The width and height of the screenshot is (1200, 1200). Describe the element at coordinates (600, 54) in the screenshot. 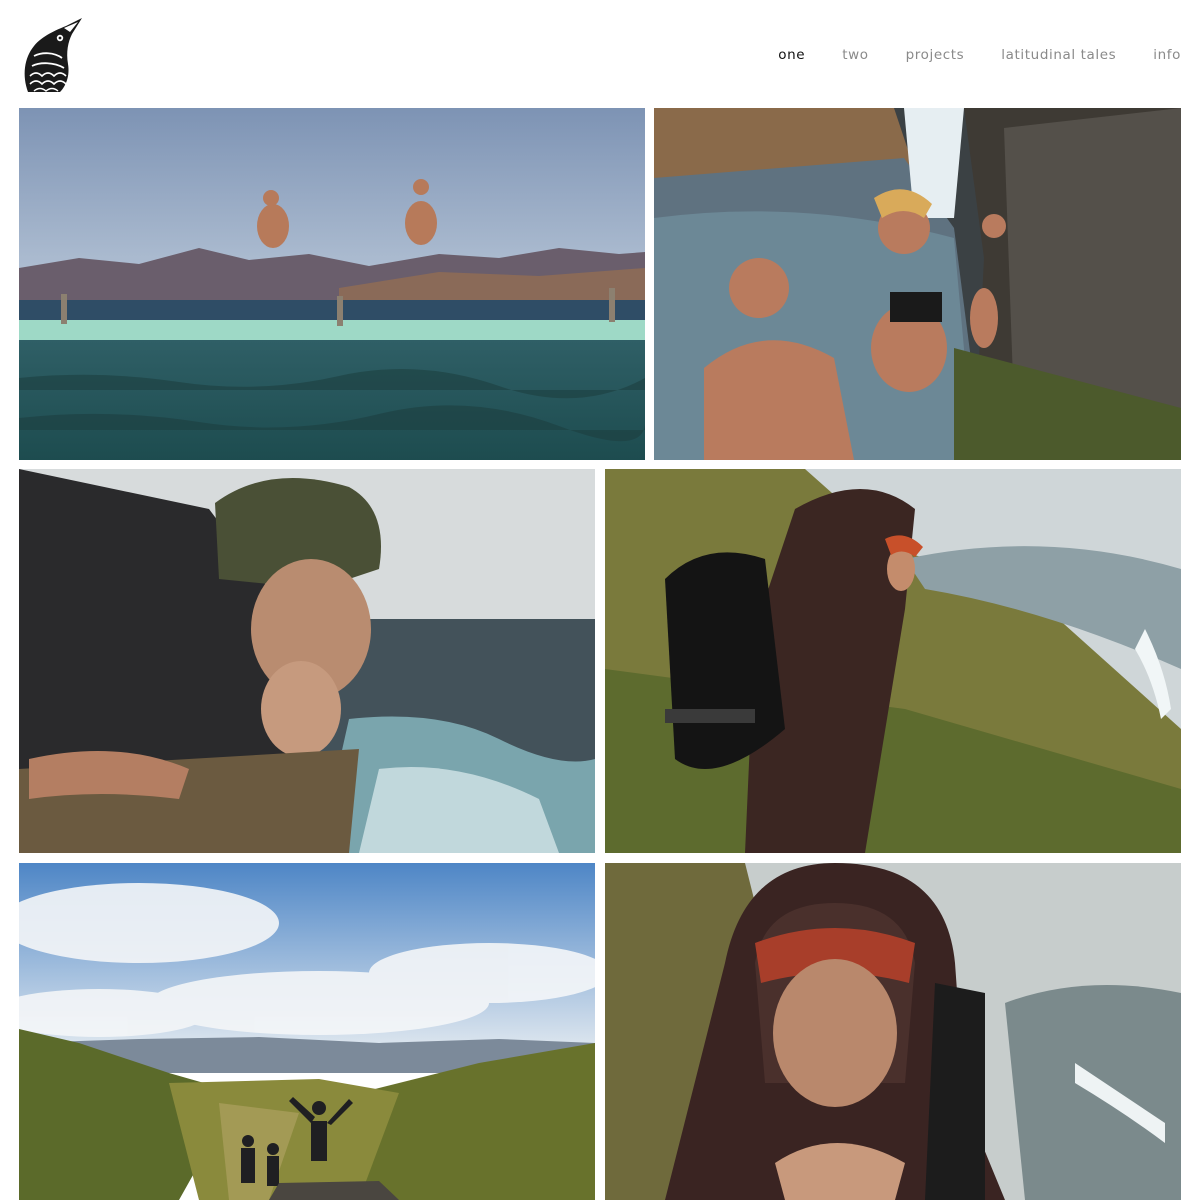

I see `site-header: one two projects latitudinal tales info` at that location.